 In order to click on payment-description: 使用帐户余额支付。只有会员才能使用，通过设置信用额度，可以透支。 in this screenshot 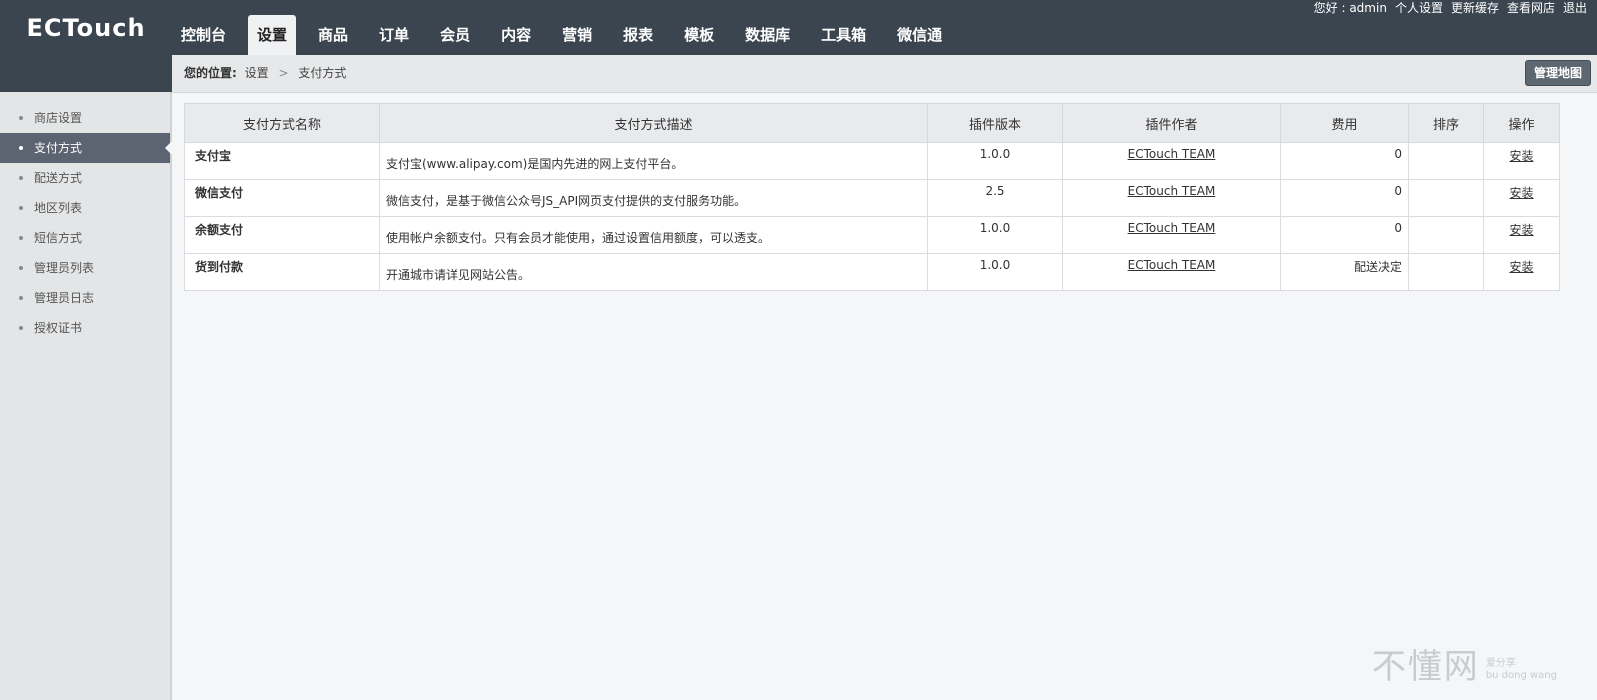, I will do `click(653, 235)`.